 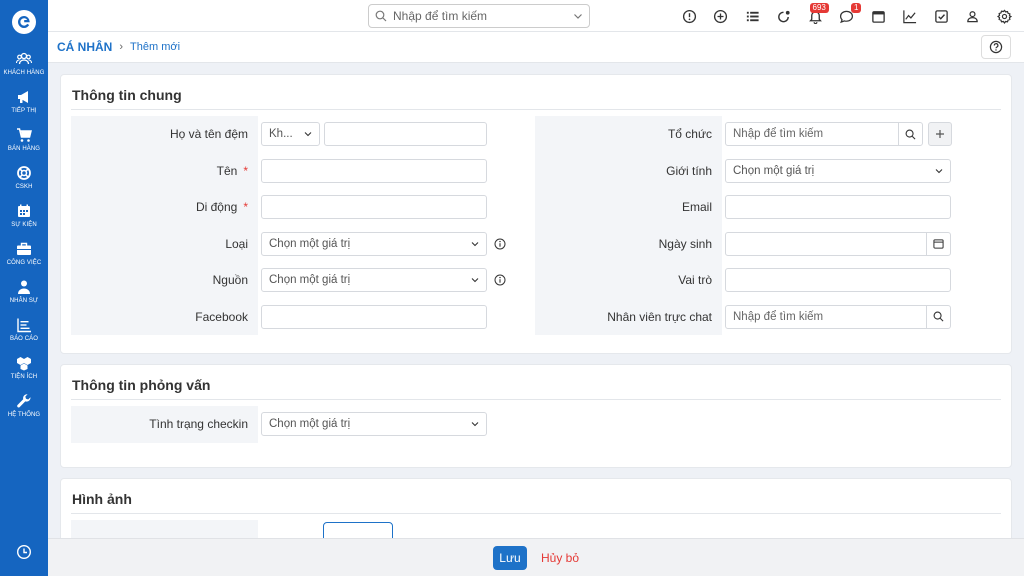 I want to click on help-button, so click(x=996, y=47).